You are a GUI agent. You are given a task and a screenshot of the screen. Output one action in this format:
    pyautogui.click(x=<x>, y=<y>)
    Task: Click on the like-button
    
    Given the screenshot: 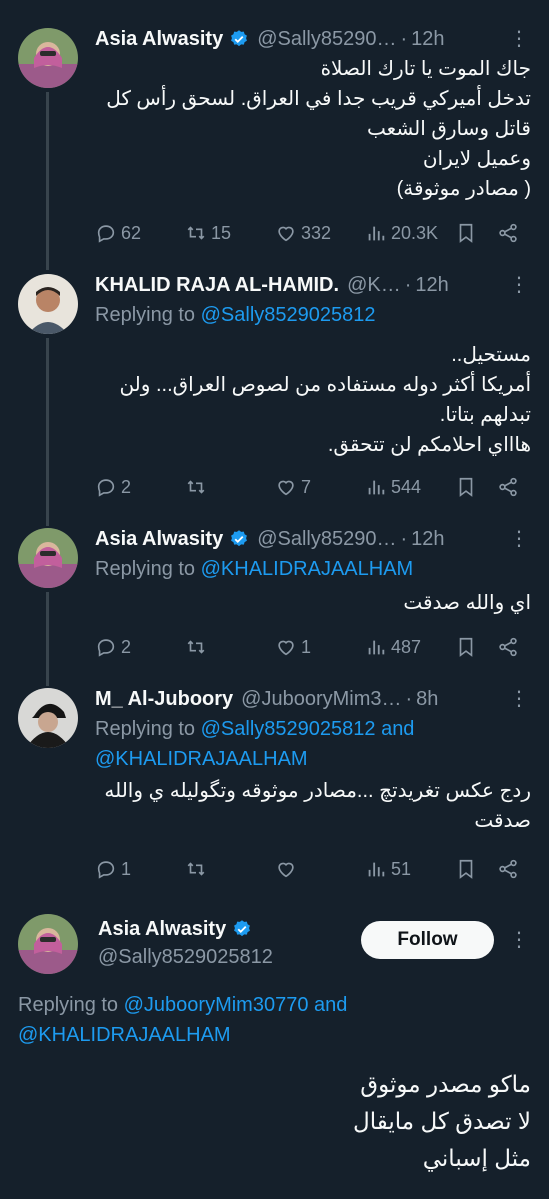 What is the action you would take?
    pyautogui.click(x=288, y=869)
    